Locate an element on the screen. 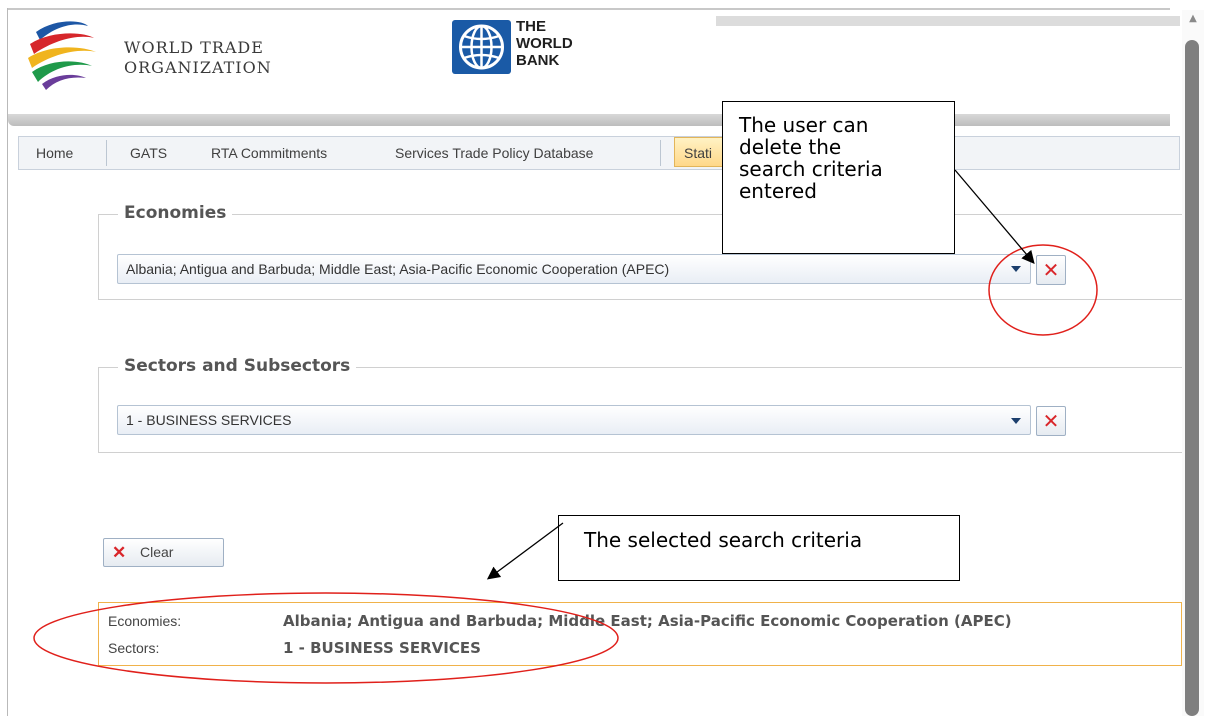 The height and width of the screenshot is (716, 1212). header-divider is located at coordinates (589, 120).